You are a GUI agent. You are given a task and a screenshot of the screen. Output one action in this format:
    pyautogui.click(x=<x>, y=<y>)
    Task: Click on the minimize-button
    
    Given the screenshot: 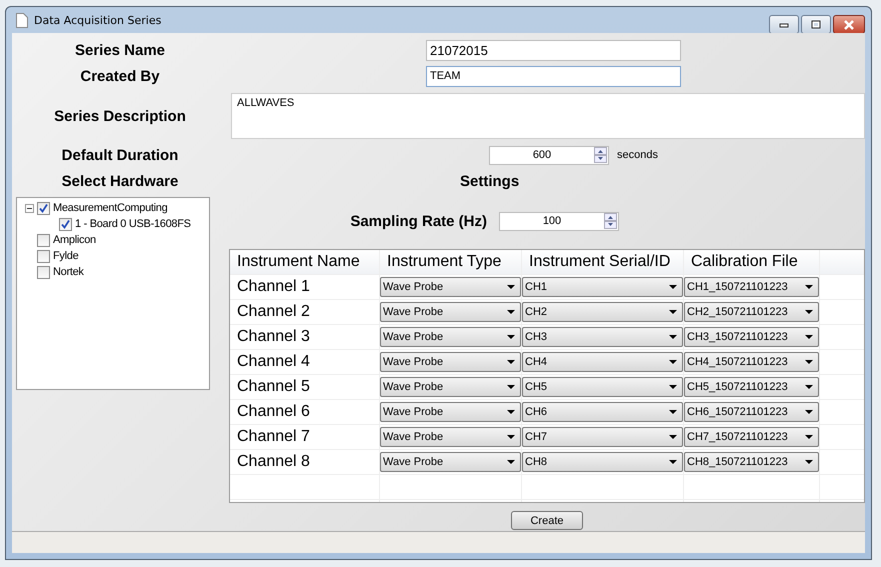 What is the action you would take?
    pyautogui.click(x=784, y=24)
    